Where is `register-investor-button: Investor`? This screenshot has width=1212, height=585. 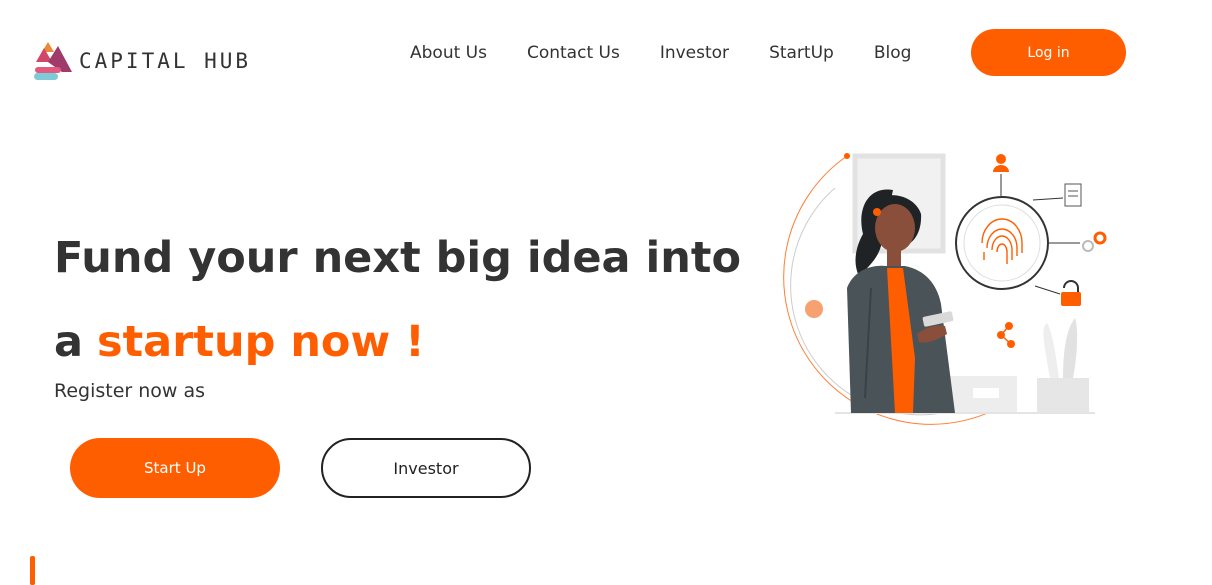 register-investor-button: Investor is located at coordinates (426, 468).